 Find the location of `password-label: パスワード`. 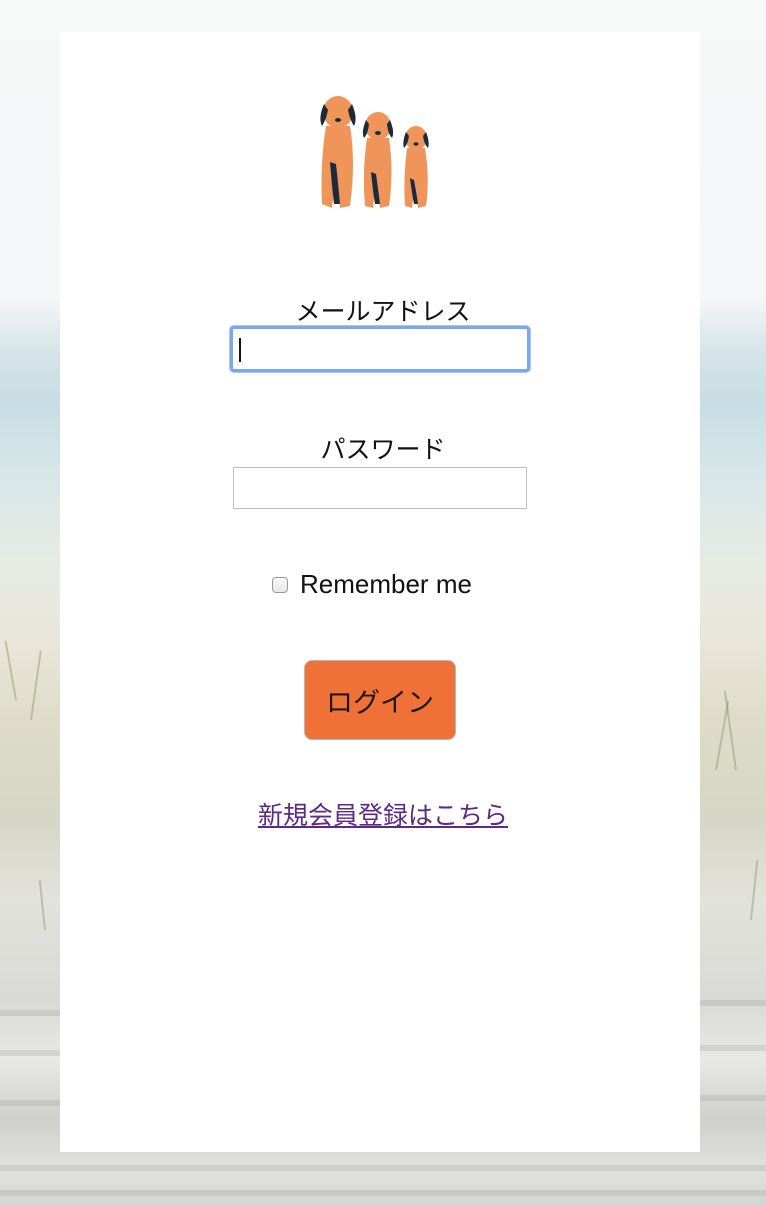

password-label: パスワード is located at coordinates (383, 449).